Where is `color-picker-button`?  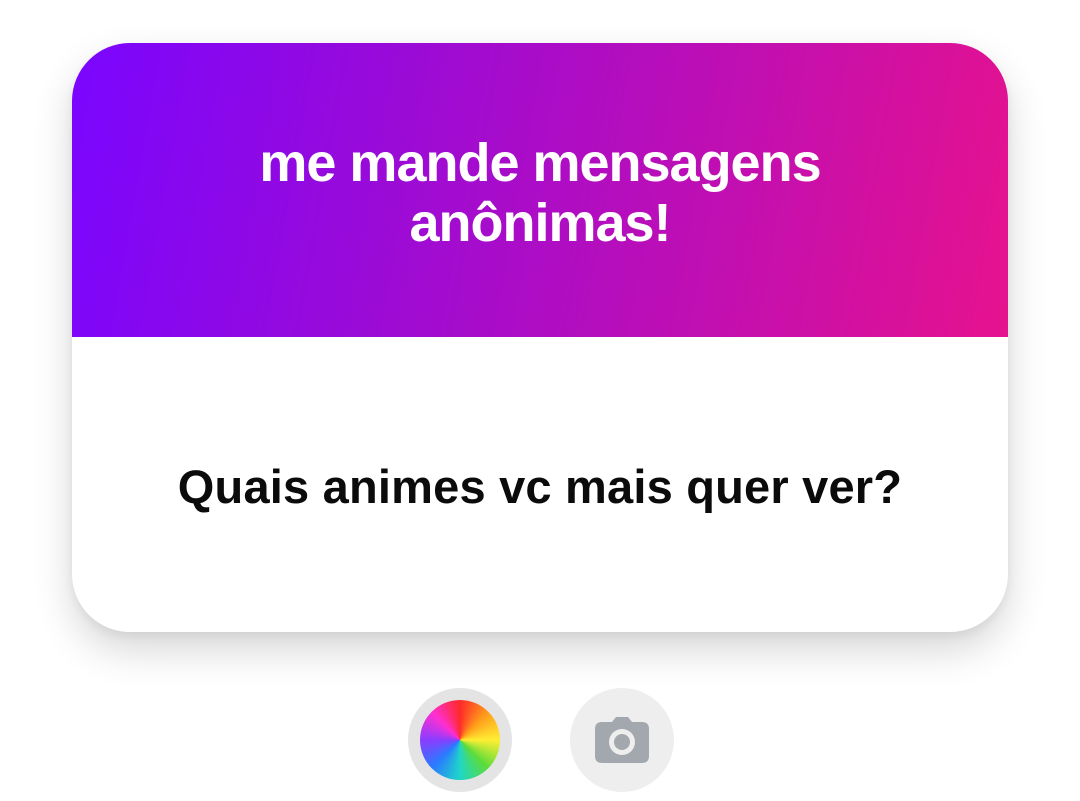
color-picker-button is located at coordinates (460, 740).